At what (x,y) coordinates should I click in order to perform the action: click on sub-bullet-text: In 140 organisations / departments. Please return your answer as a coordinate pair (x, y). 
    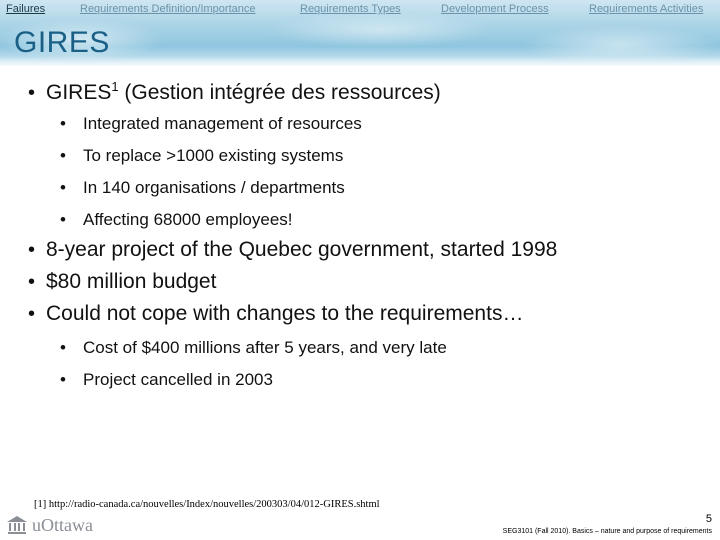
    Looking at the image, I should click on (214, 187).